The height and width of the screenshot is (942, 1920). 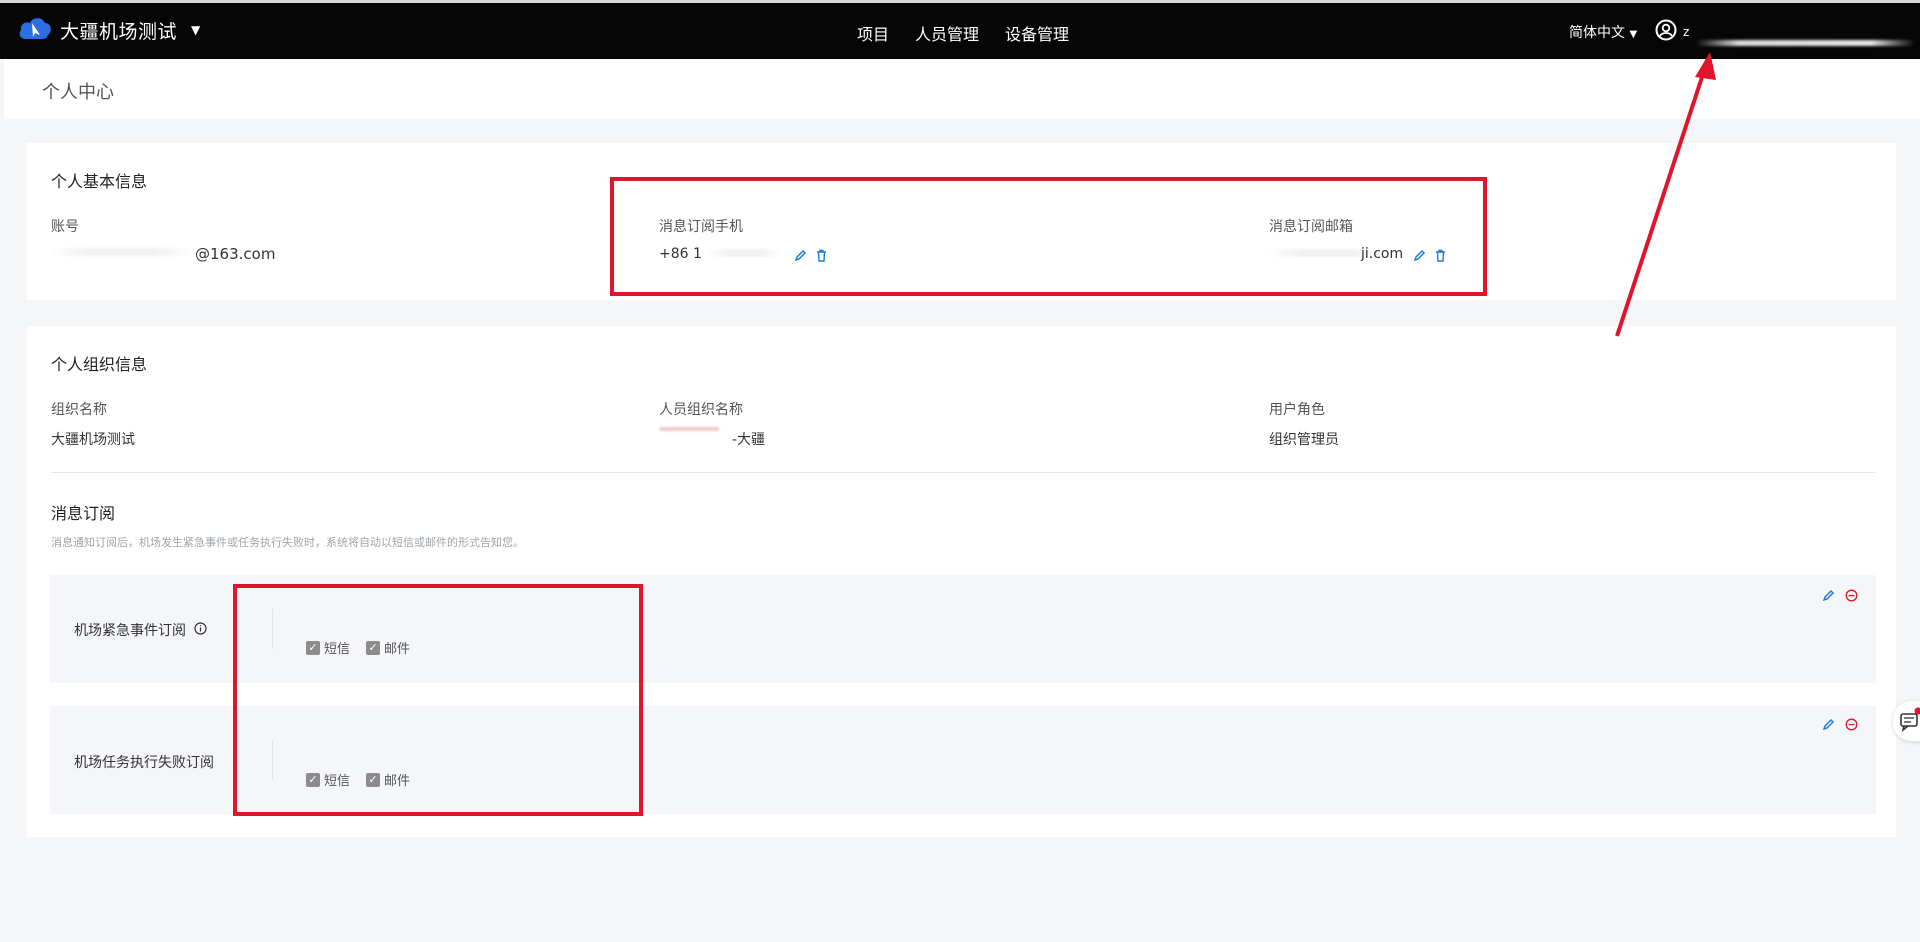 I want to click on annotation-arrow, so click(x=1665, y=194).